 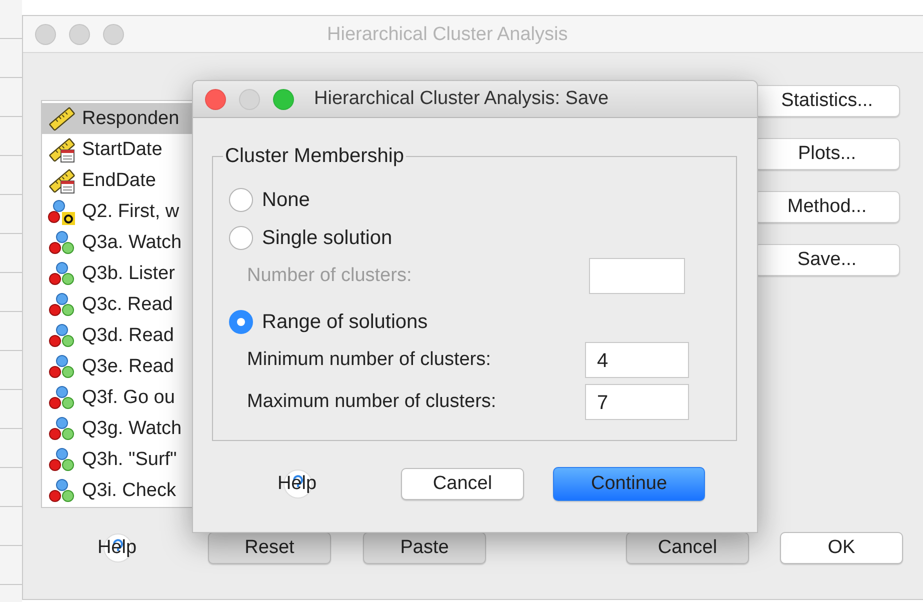 What do you see at coordinates (269, 548) in the screenshot?
I see `dialog-button: Reset` at bounding box center [269, 548].